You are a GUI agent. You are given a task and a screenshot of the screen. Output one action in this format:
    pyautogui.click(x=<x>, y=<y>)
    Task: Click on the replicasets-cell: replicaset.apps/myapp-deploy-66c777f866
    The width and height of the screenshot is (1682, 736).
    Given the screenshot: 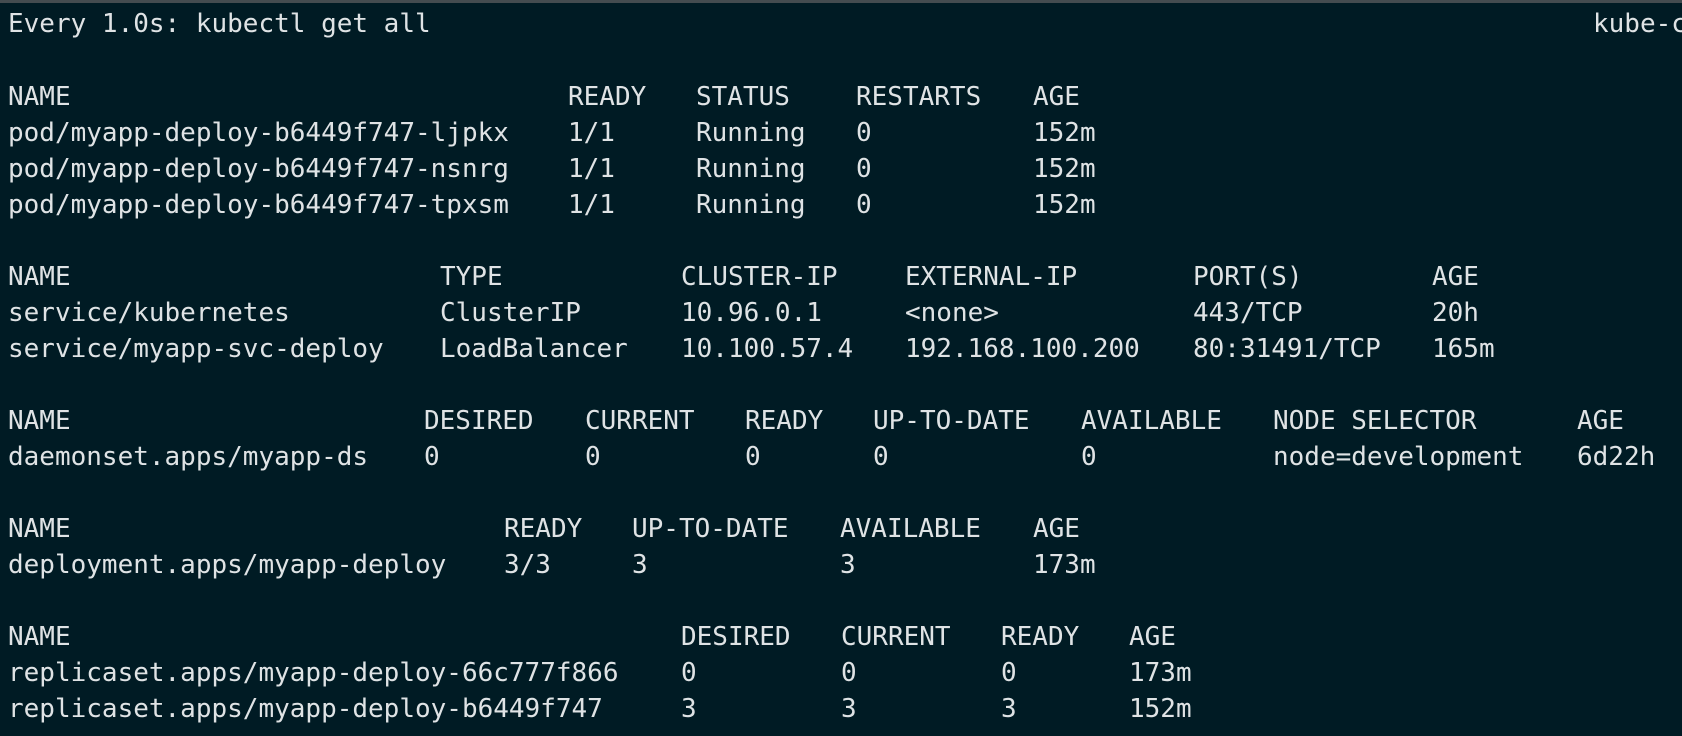 What is the action you would take?
    pyautogui.click(x=313, y=673)
    